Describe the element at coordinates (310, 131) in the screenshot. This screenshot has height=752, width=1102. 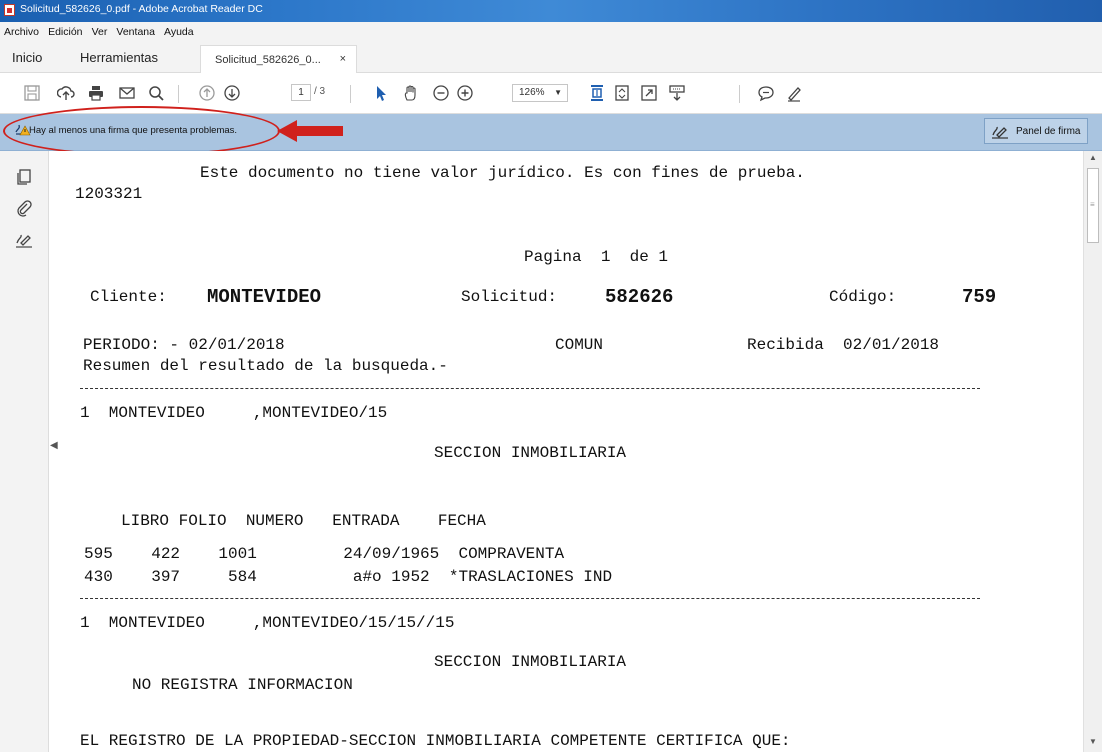
I see `red-arrow-annotation` at that location.